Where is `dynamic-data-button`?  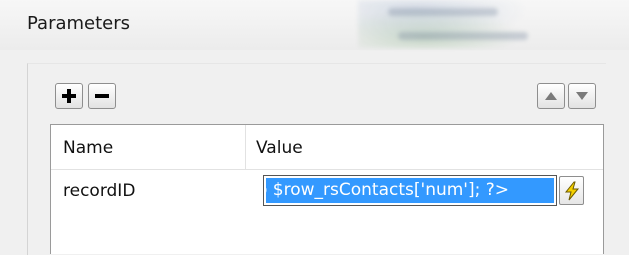
dynamic-data-button is located at coordinates (571, 190).